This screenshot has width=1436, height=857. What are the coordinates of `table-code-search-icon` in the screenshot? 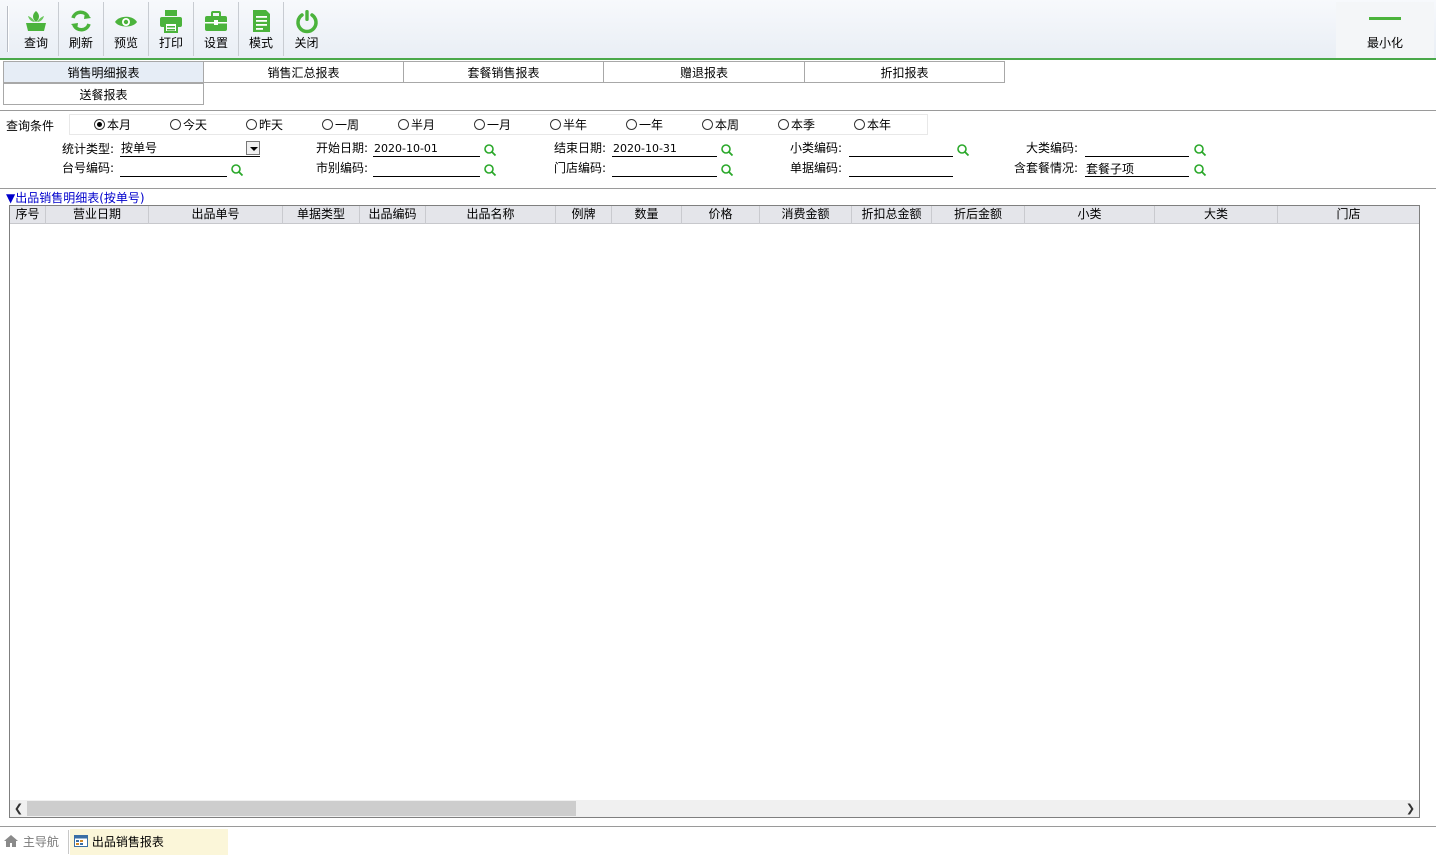 It's located at (237, 170).